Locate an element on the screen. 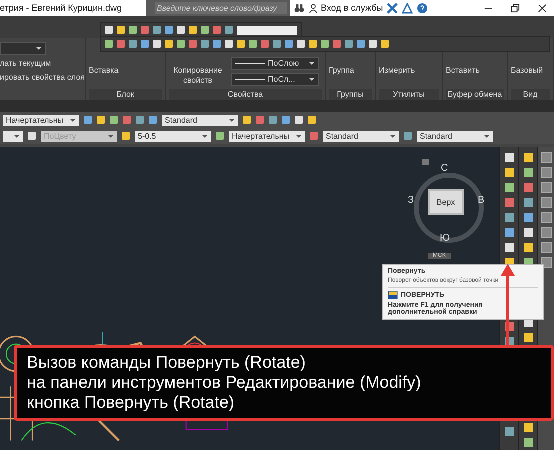 The height and width of the screenshot is (450, 554). search-field: Введите ключевое слово/фразу is located at coordinates (221, 8).